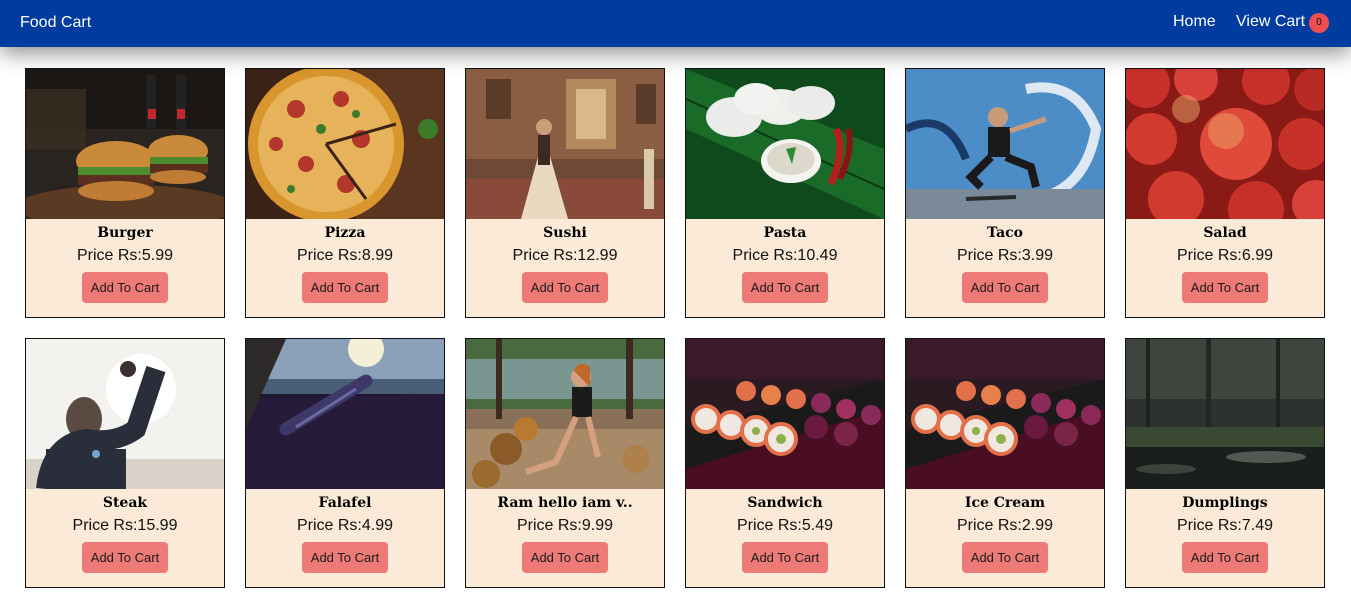 The image size is (1351, 603). I want to click on product-card: Salad Price Rs:6.99 Add To Cart, so click(1225, 193).